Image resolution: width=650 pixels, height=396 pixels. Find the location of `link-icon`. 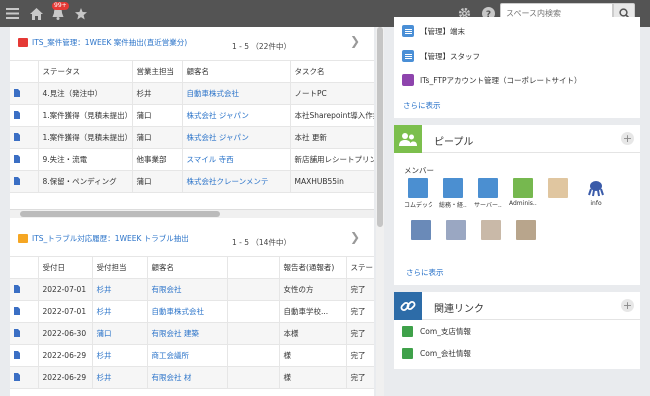

link-icon is located at coordinates (408, 306).